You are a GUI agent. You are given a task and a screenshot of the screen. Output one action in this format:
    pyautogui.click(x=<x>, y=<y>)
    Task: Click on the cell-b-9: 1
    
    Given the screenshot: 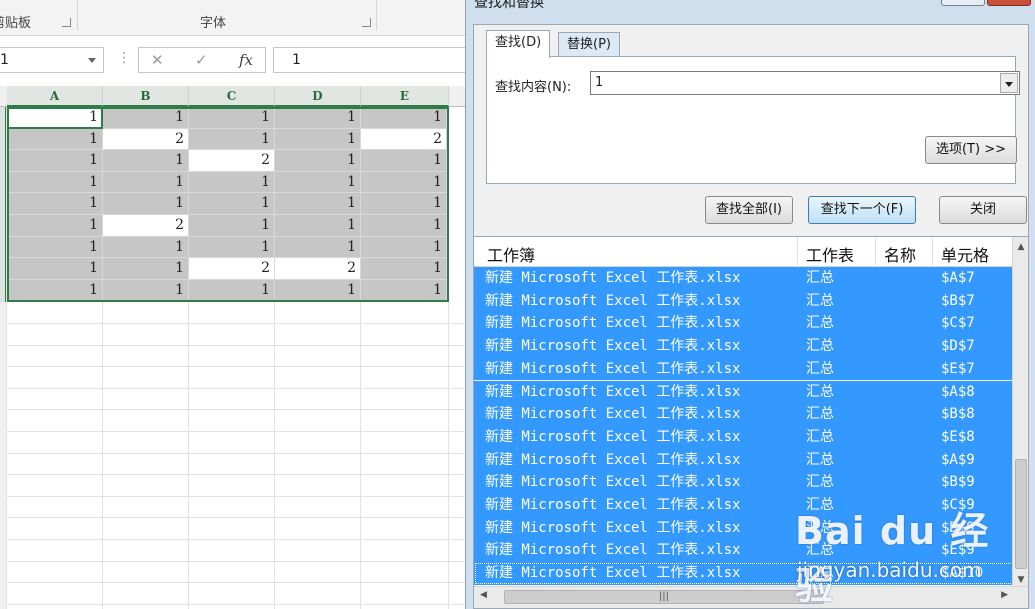 What is the action you would take?
    pyautogui.click(x=146, y=290)
    